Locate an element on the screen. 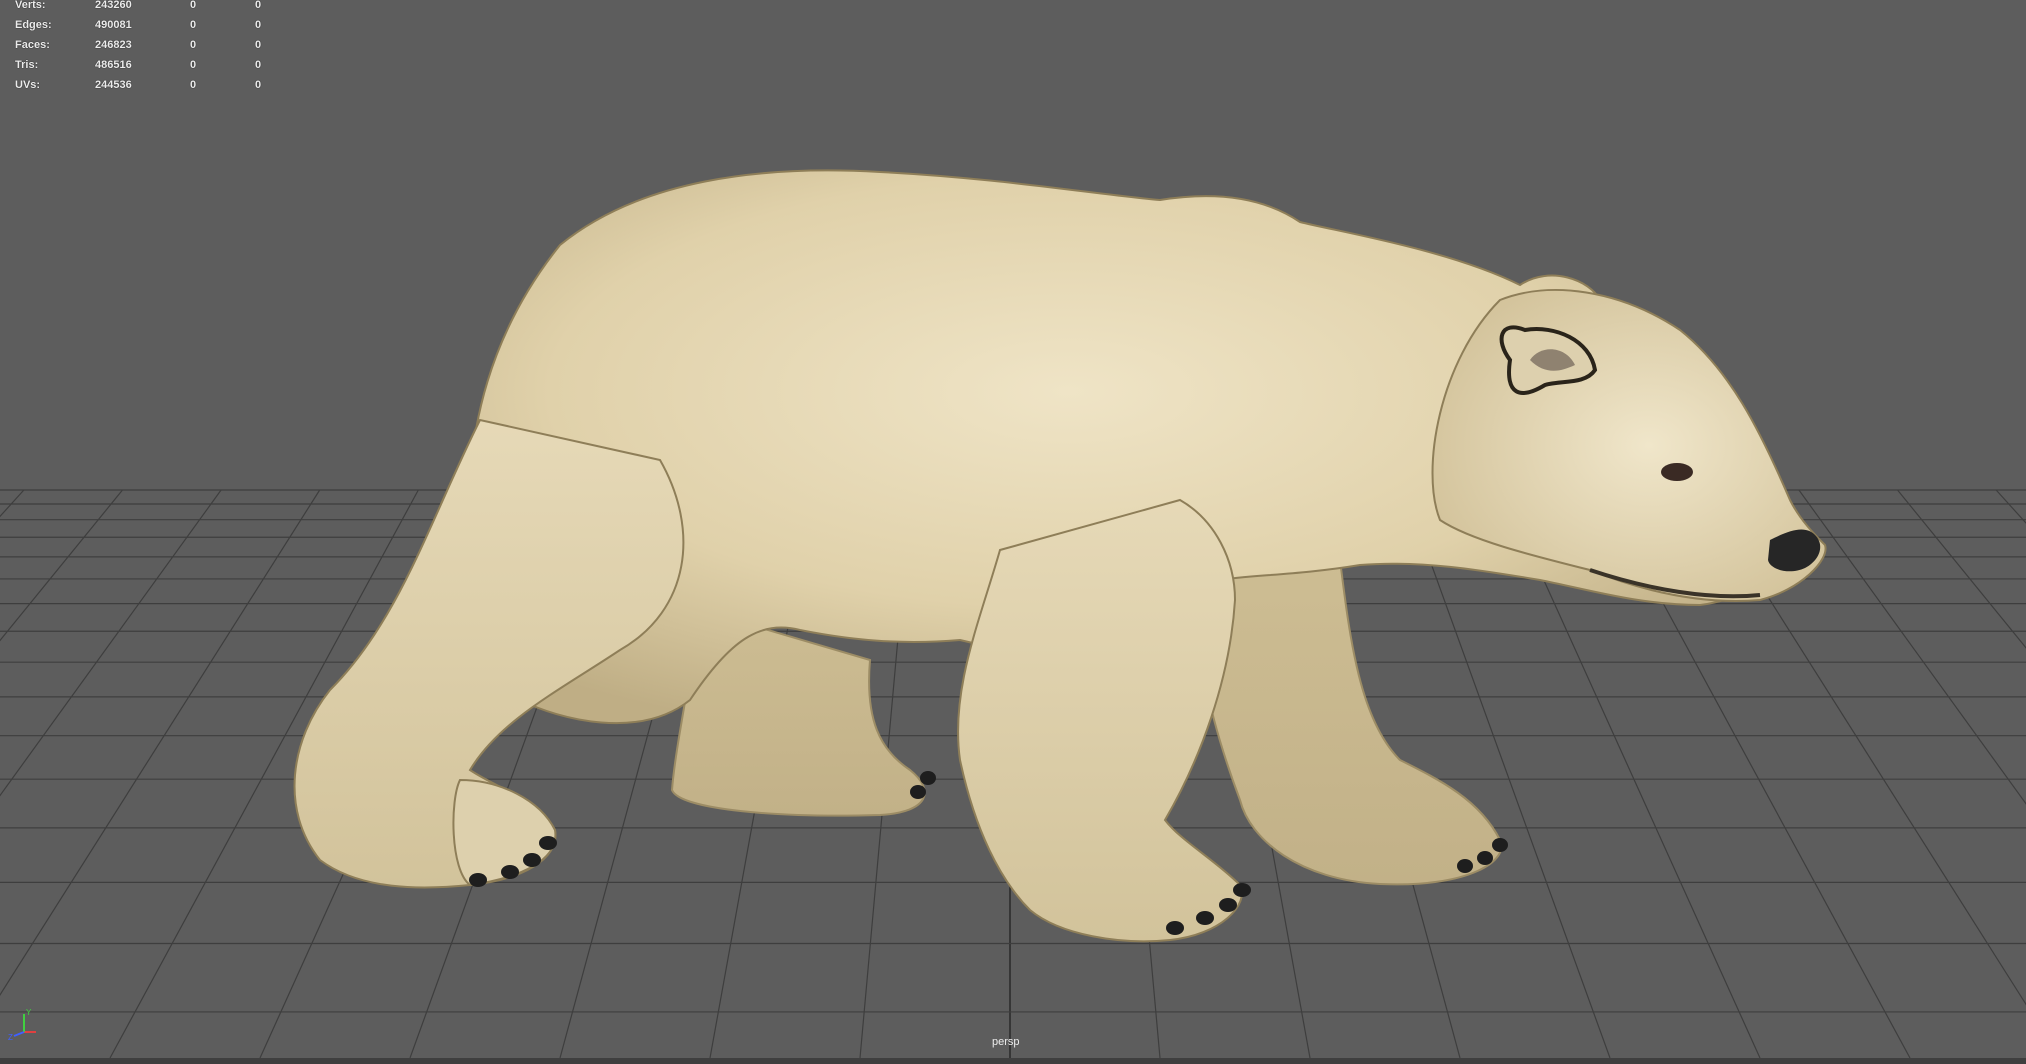  camera-name-label: persp is located at coordinates (1006, 1042).